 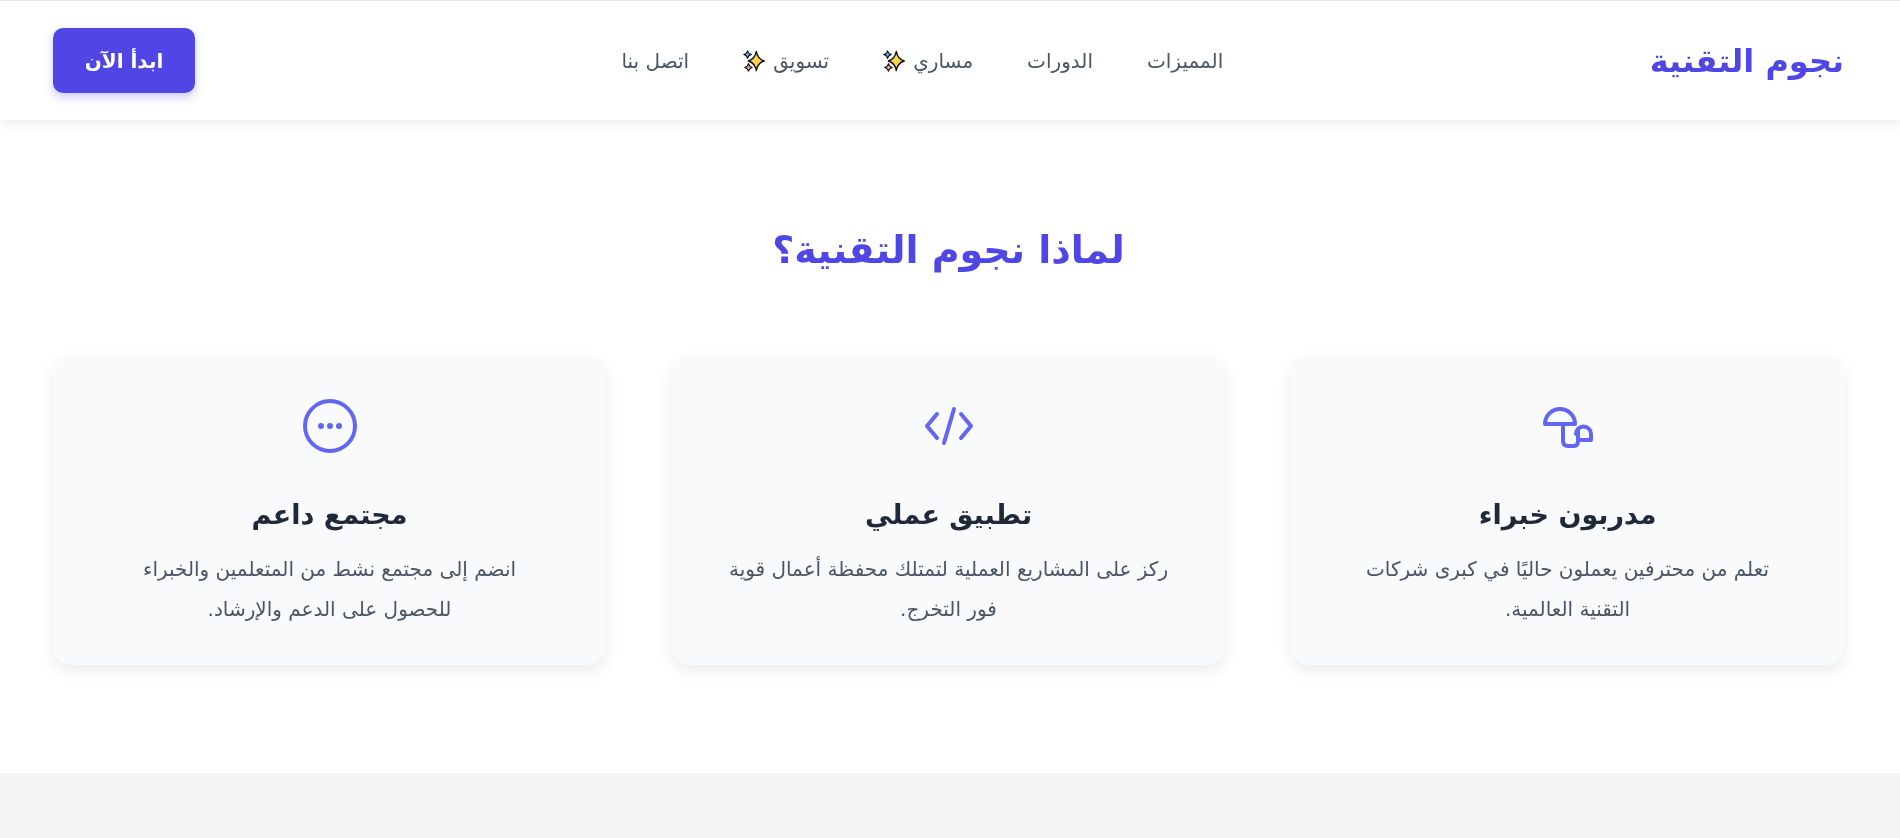 What do you see at coordinates (786, 60) in the screenshot?
I see `nav-link: تسويق` at bounding box center [786, 60].